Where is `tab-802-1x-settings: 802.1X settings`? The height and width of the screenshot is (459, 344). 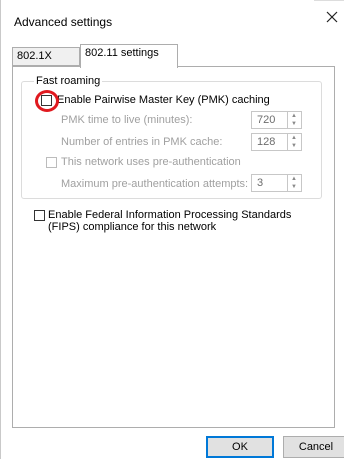 tab-802-1x-settings: 802.1X settings is located at coordinates (46, 63).